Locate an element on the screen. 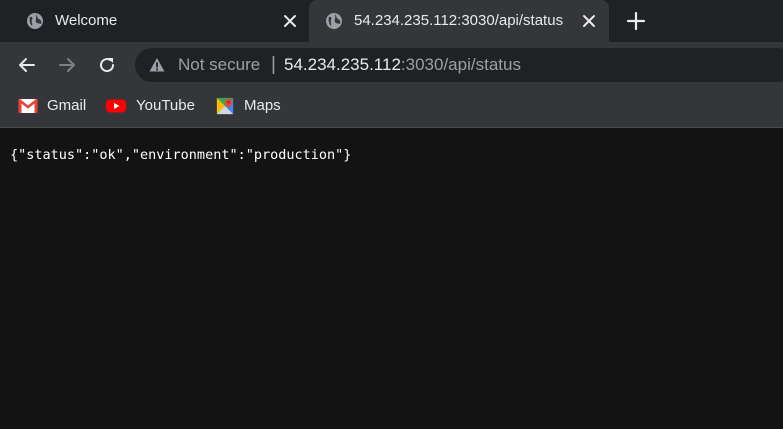 This screenshot has width=783, height=429. maps-icon is located at coordinates (225, 106).